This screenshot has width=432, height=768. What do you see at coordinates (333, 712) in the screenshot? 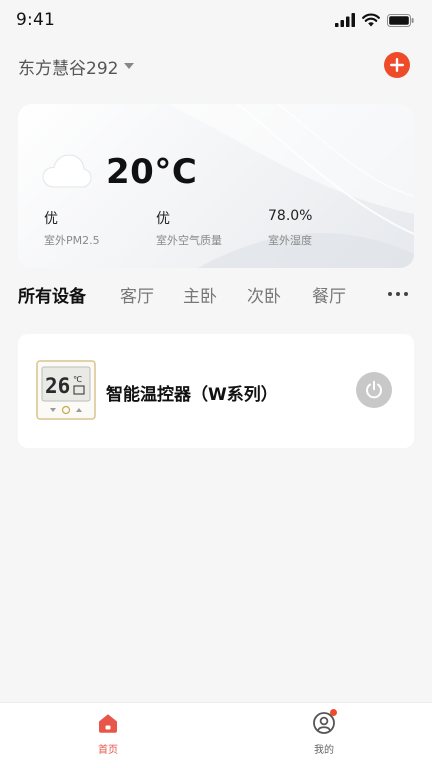
I see `notification-badge` at bounding box center [333, 712].